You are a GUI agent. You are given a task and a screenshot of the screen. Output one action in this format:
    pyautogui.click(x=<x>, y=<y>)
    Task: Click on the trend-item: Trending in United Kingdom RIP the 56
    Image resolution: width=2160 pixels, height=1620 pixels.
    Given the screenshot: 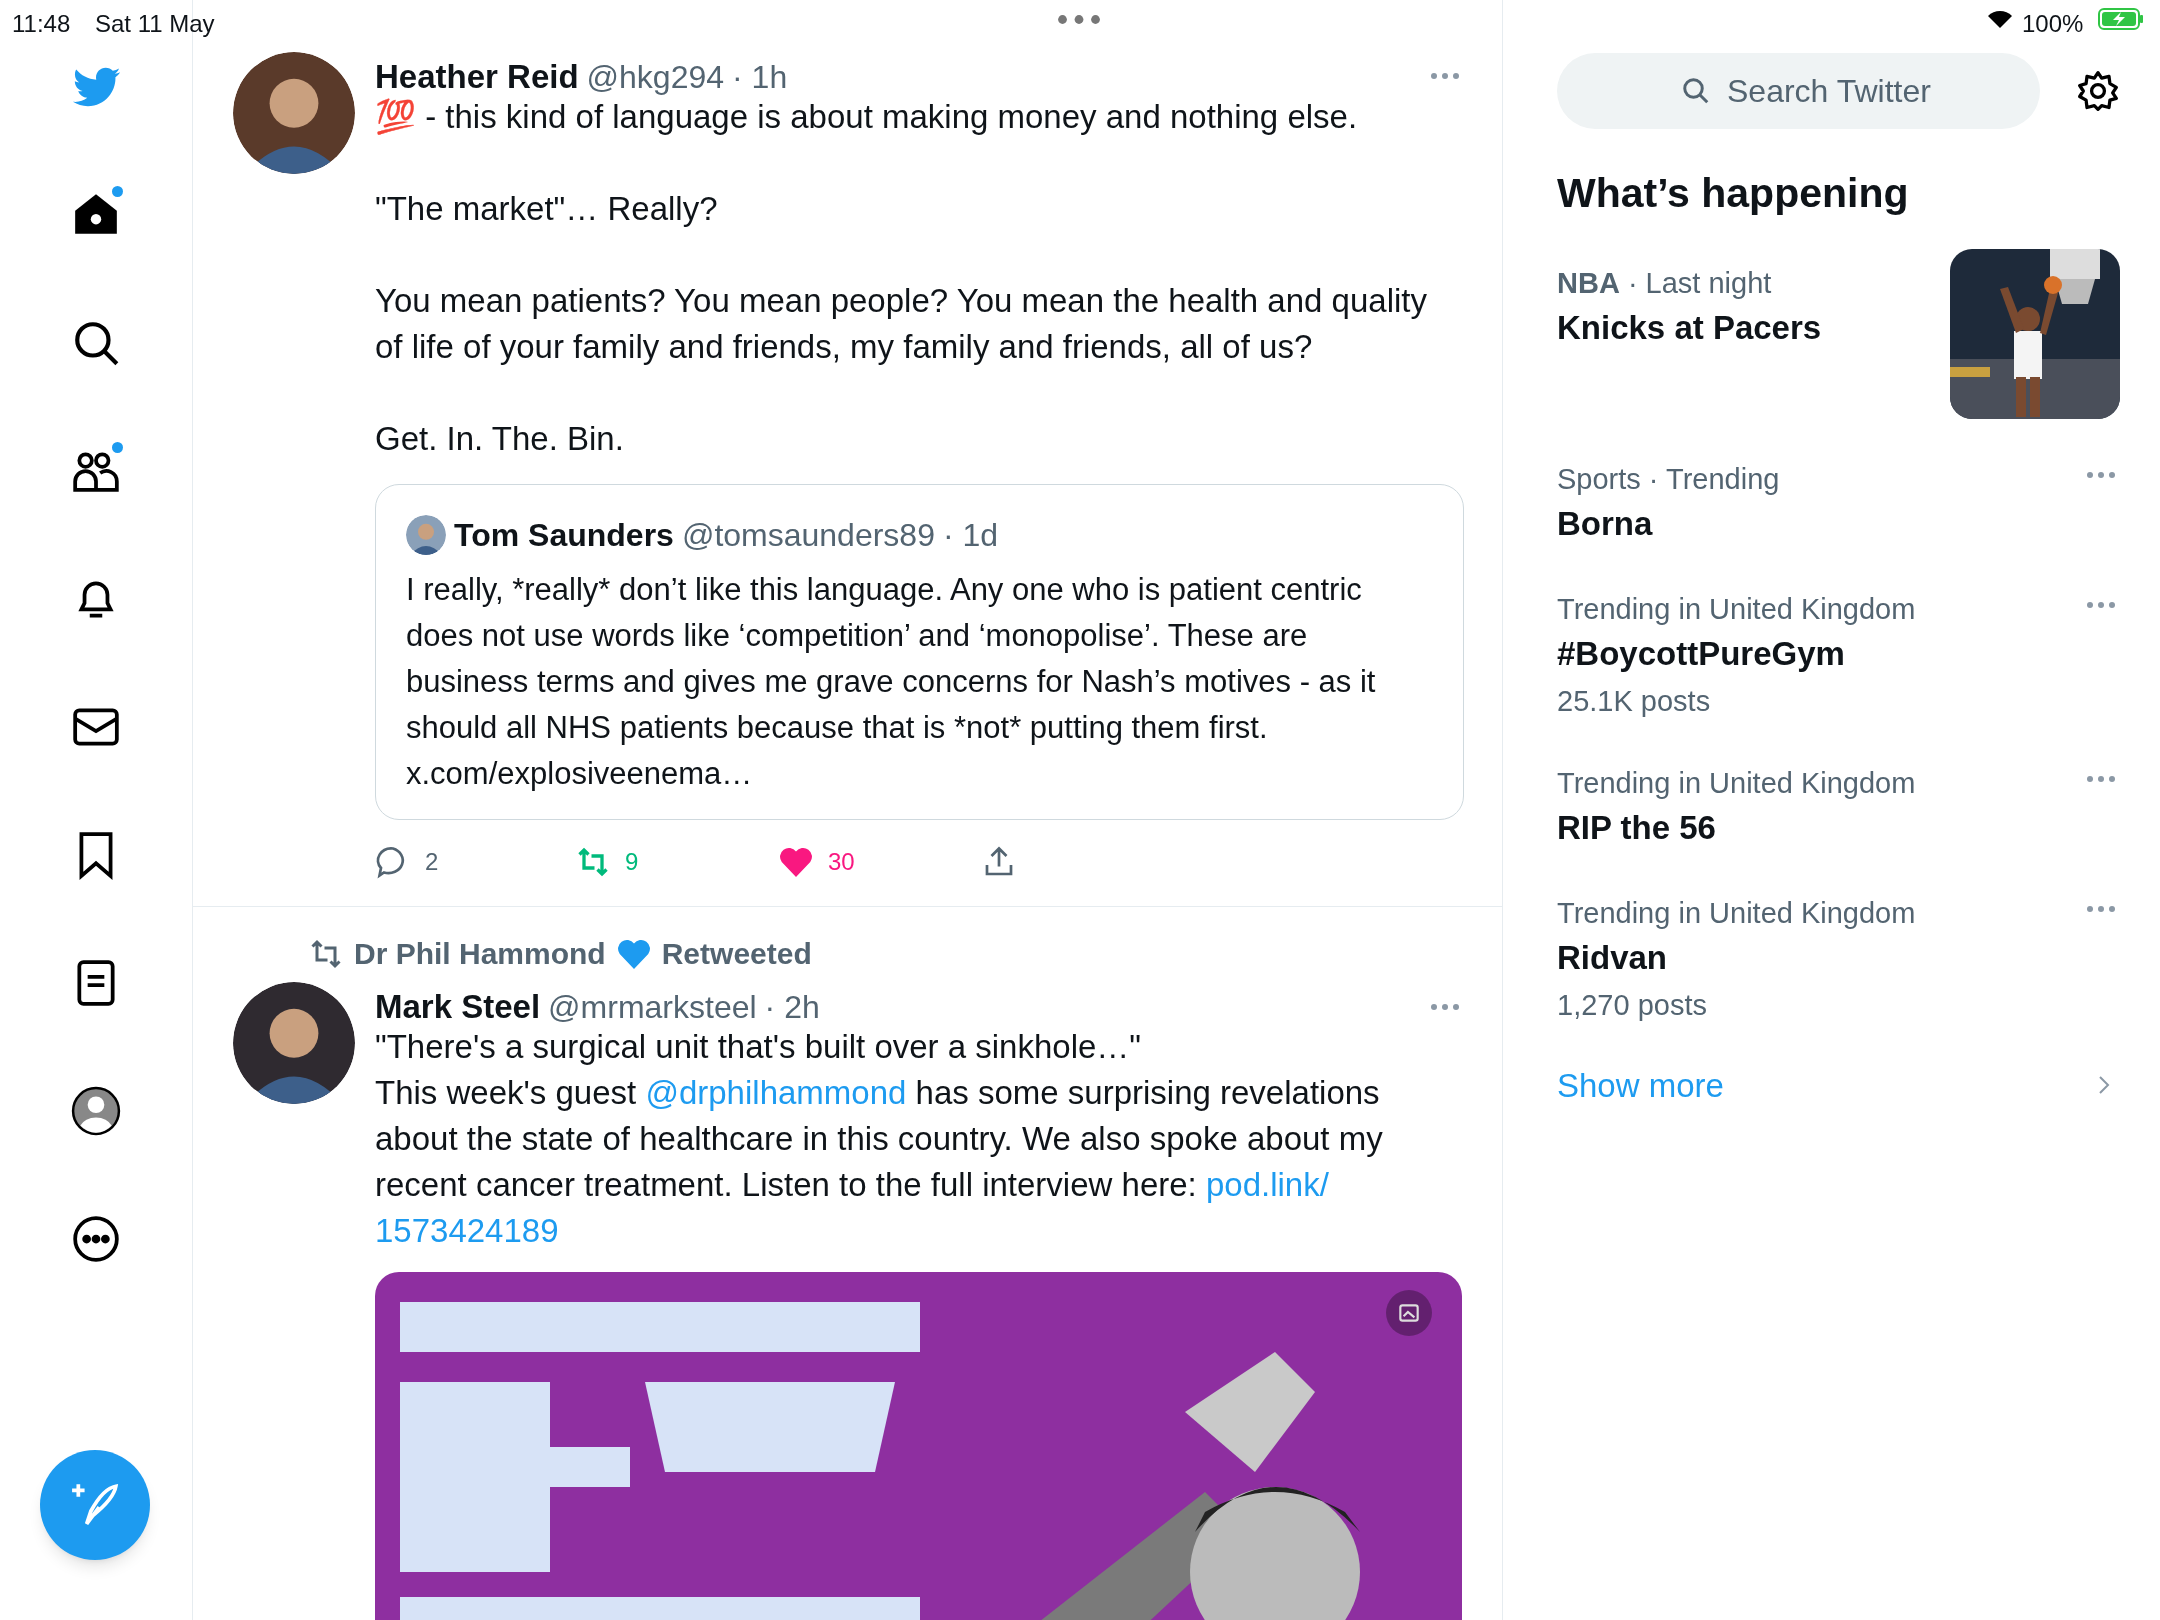 What is the action you would take?
    pyautogui.click(x=1838, y=807)
    